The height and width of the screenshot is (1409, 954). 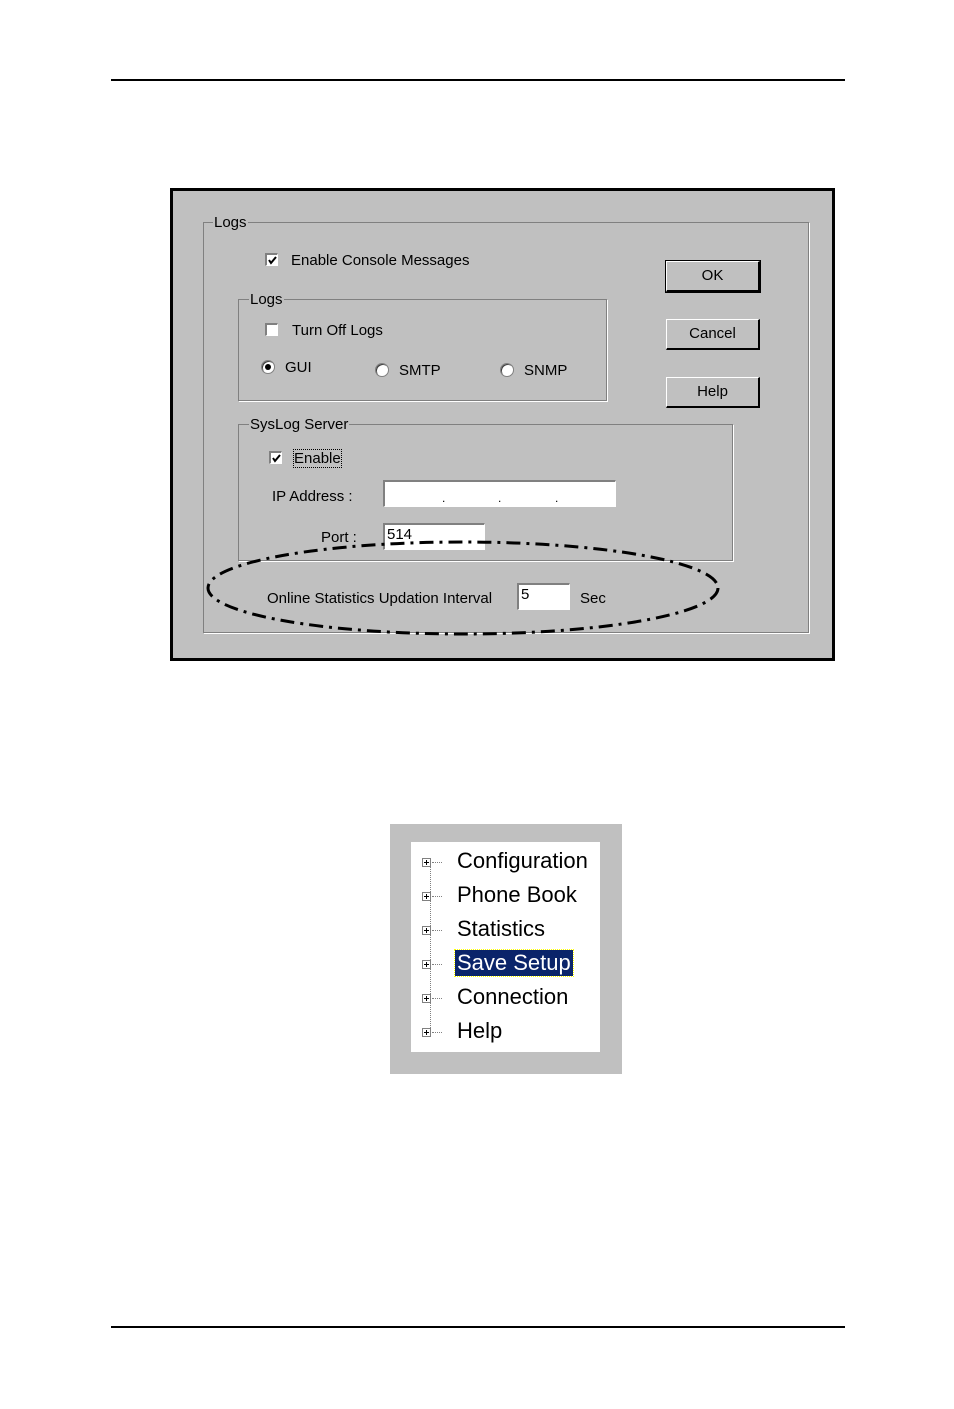 What do you see at coordinates (479, 1031) in the screenshot?
I see `tree-item-label: Help` at bounding box center [479, 1031].